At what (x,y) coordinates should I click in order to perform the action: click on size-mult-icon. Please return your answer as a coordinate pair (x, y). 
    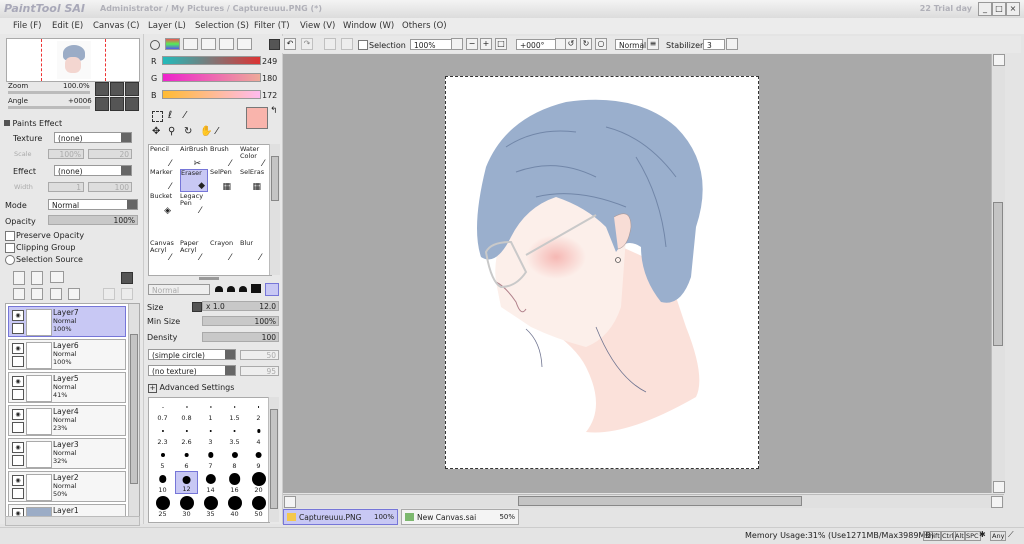
    Looking at the image, I should click on (197, 307).